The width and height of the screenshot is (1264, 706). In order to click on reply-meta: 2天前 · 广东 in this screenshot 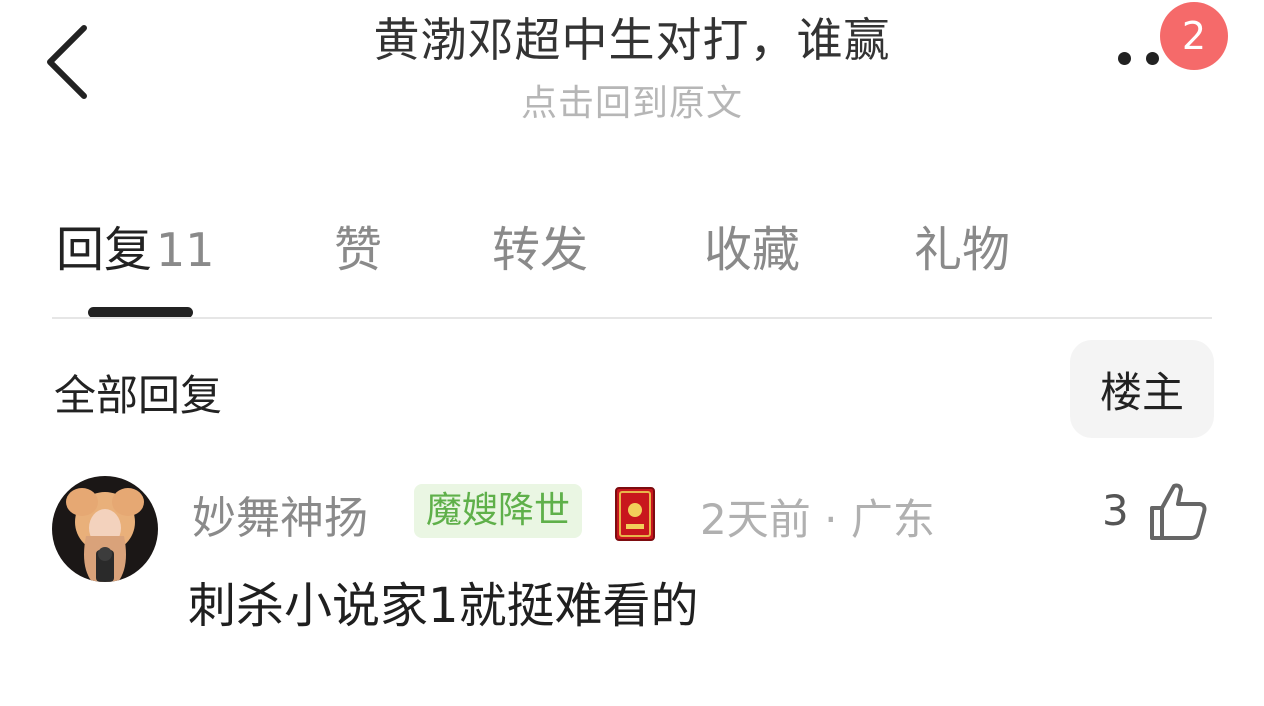, I will do `click(817, 516)`.